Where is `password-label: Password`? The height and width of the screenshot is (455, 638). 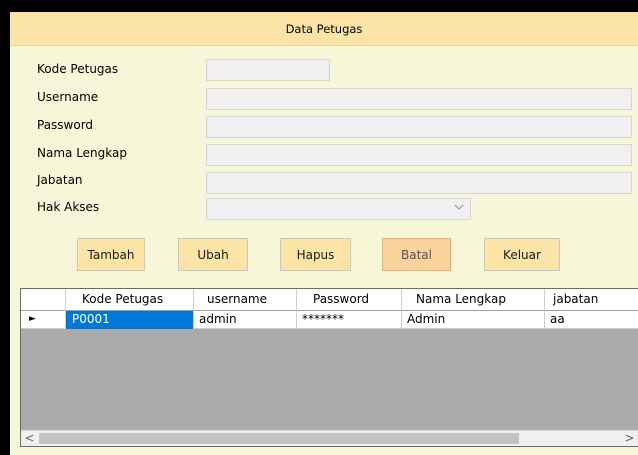 password-label: Password is located at coordinates (65, 125).